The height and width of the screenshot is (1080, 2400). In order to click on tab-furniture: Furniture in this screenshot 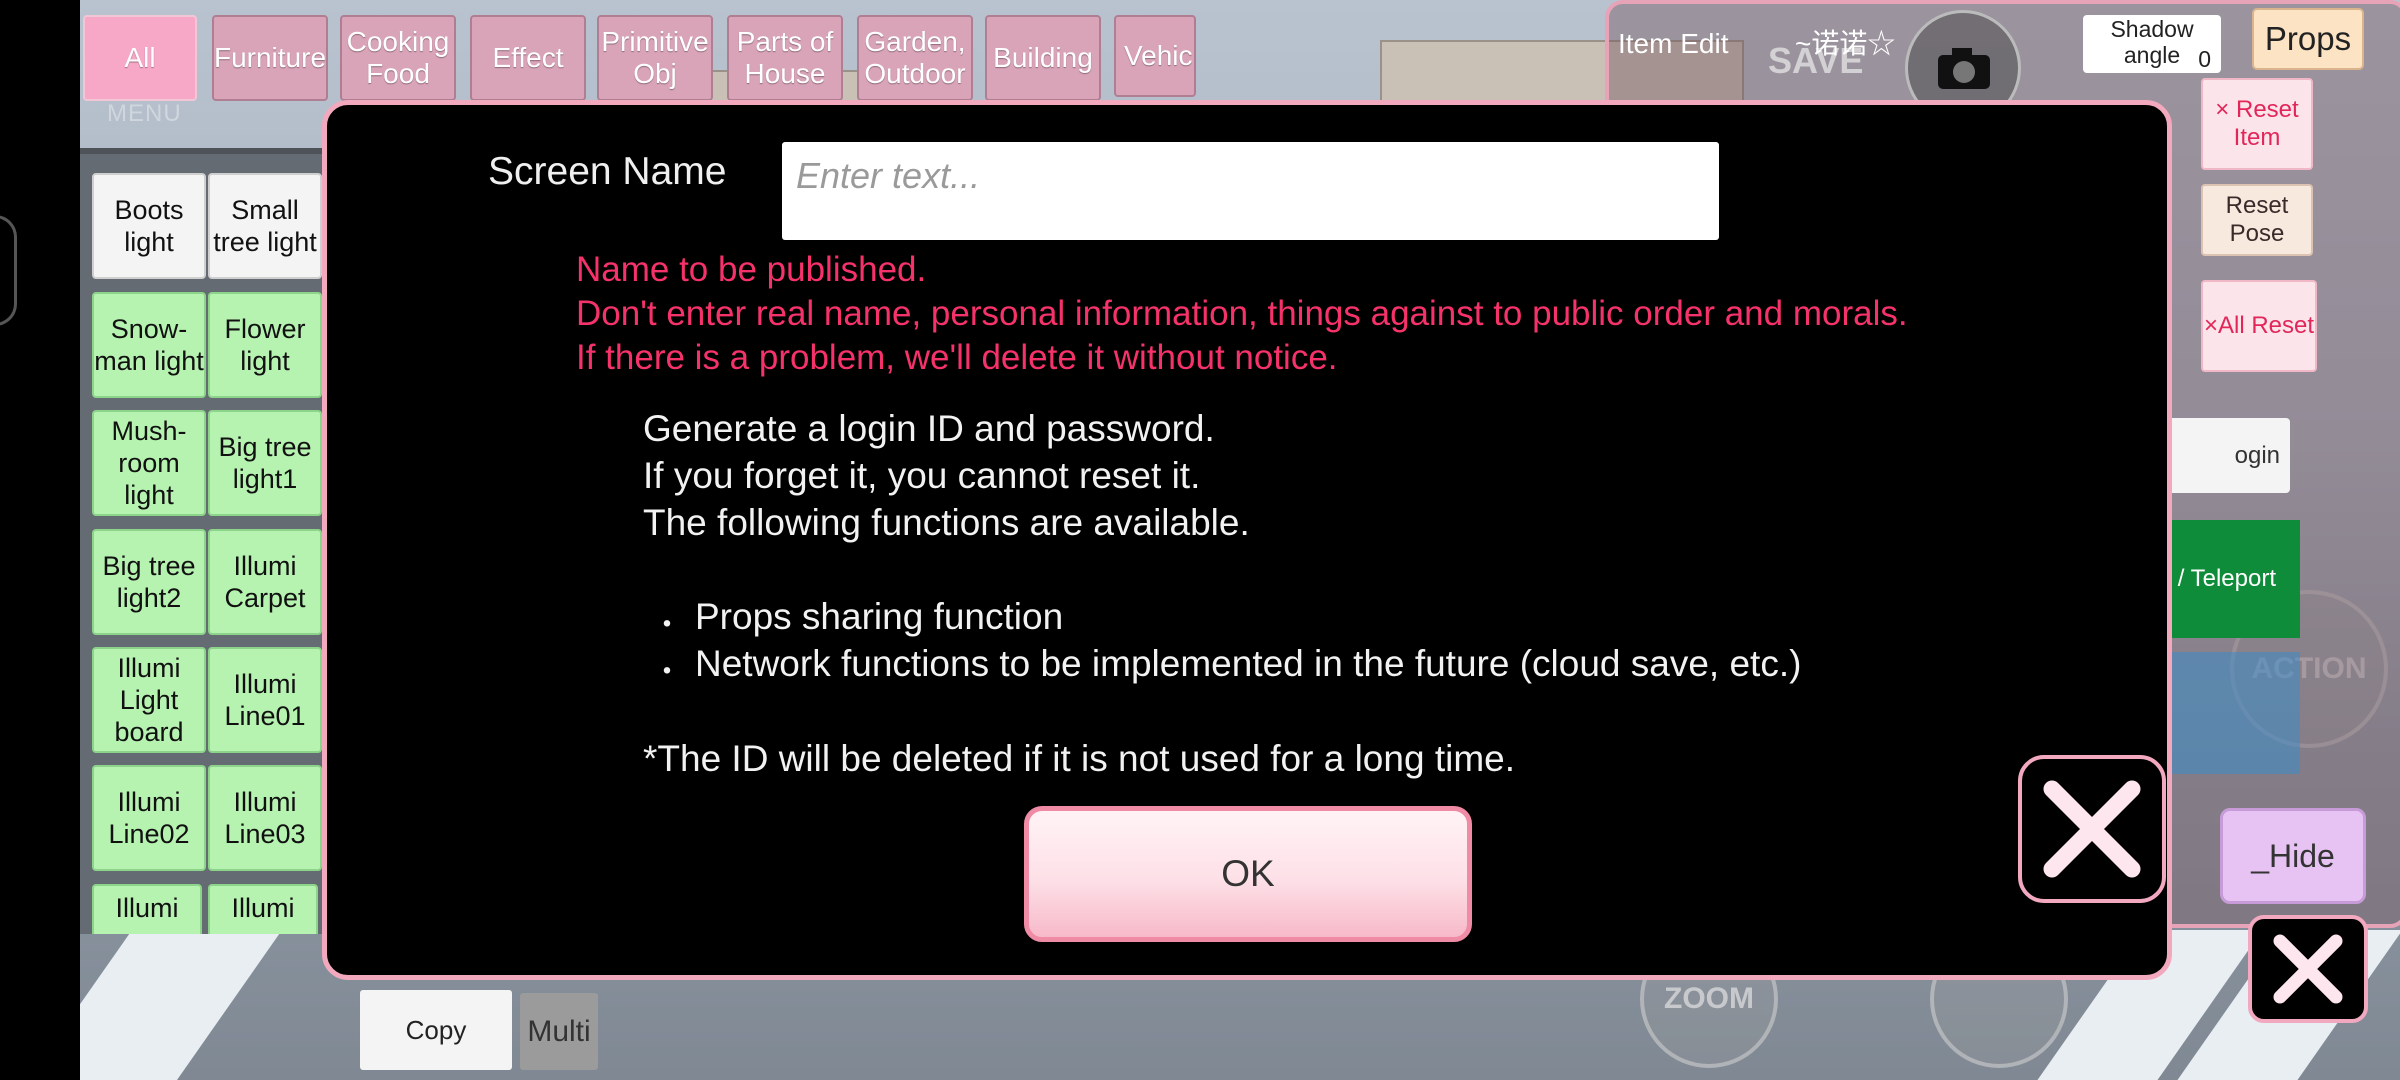, I will do `click(270, 58)`.